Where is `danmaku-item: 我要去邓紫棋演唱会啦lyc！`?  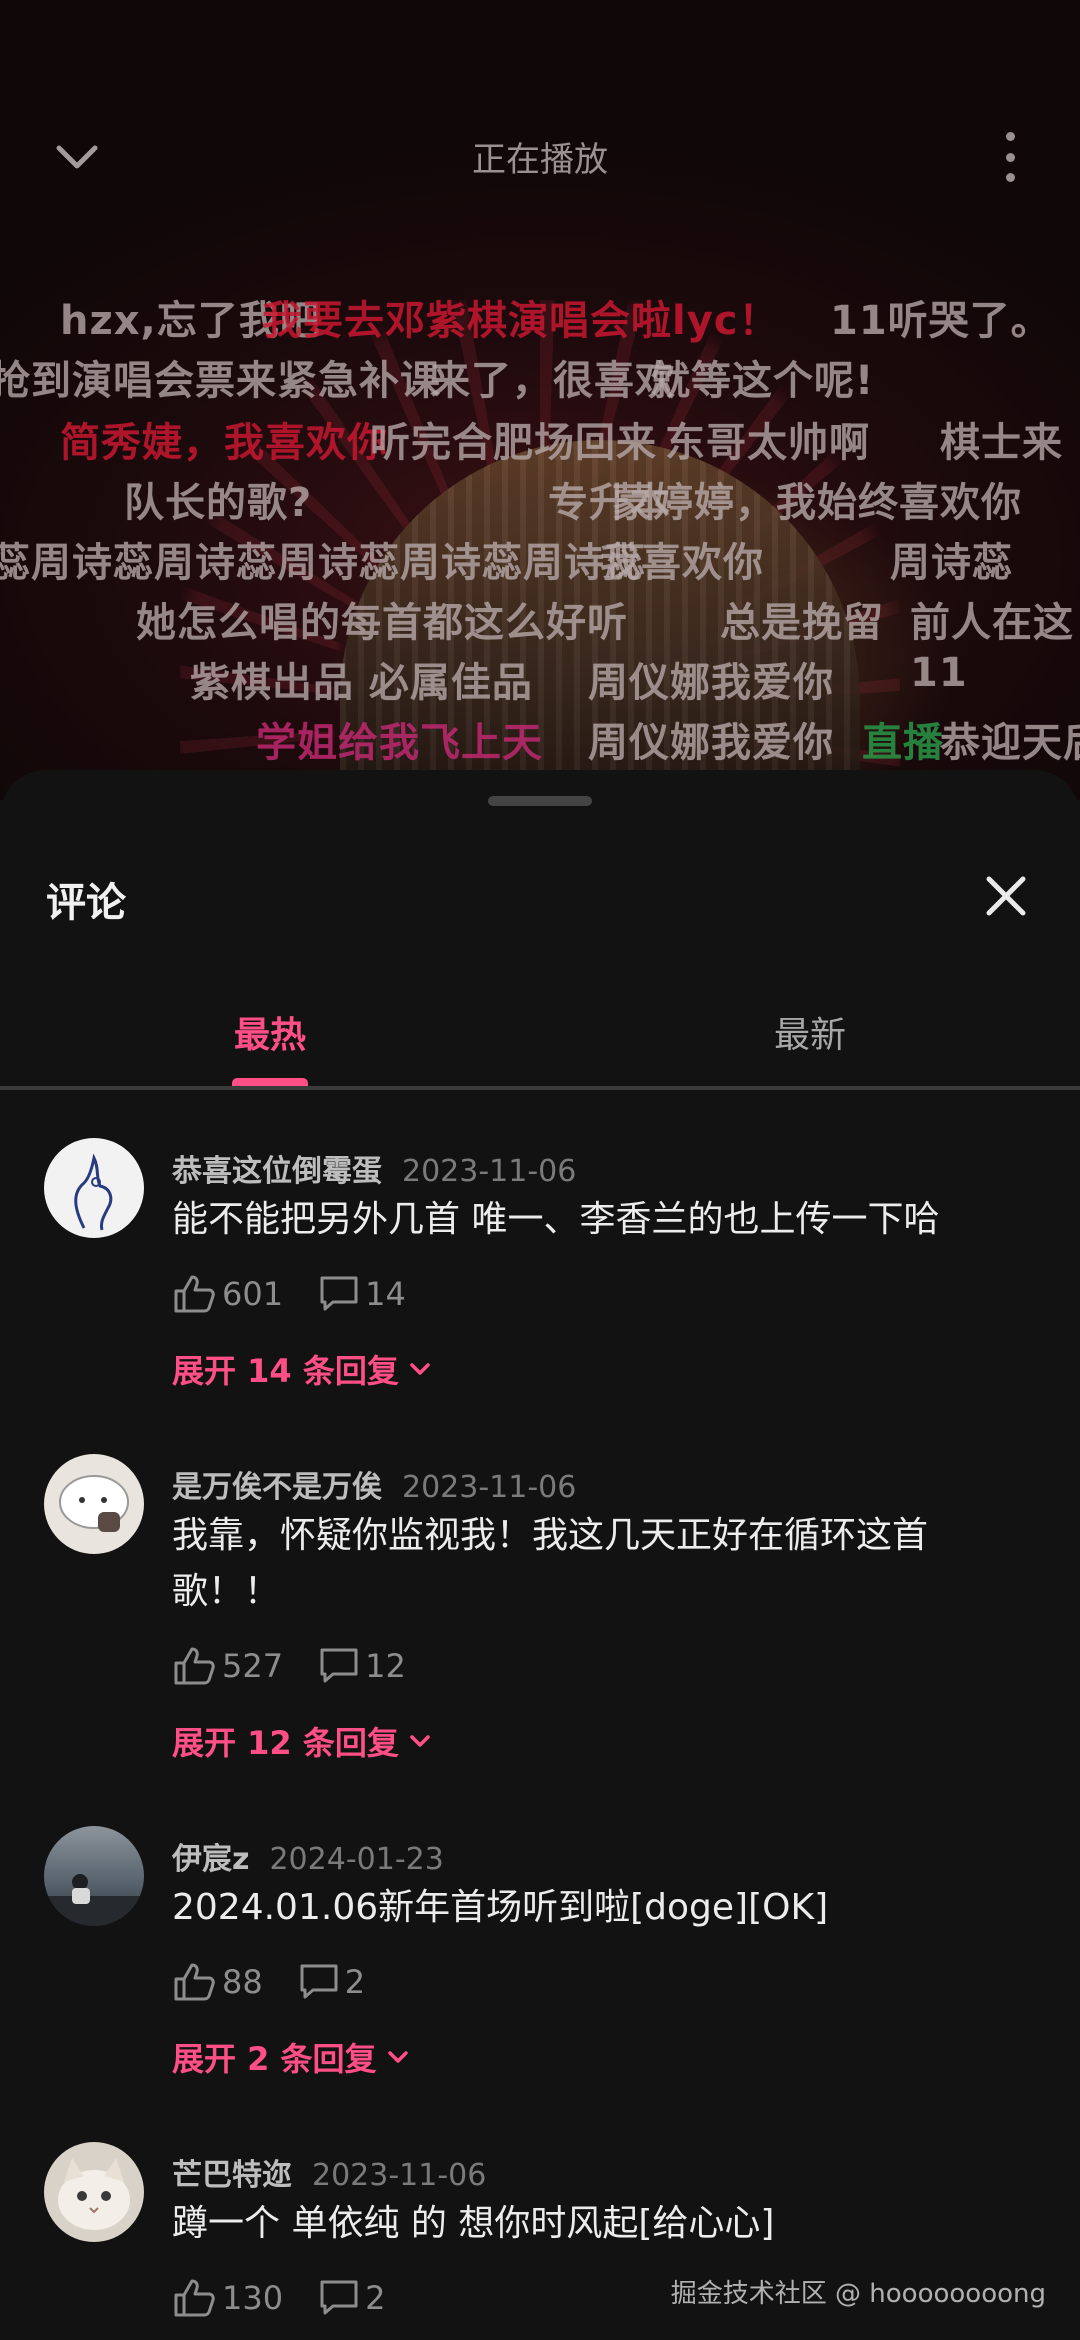 danmaku-item: 我要去邓紫棋演唱会啦lyc！ is located at coordinates (521, 321).